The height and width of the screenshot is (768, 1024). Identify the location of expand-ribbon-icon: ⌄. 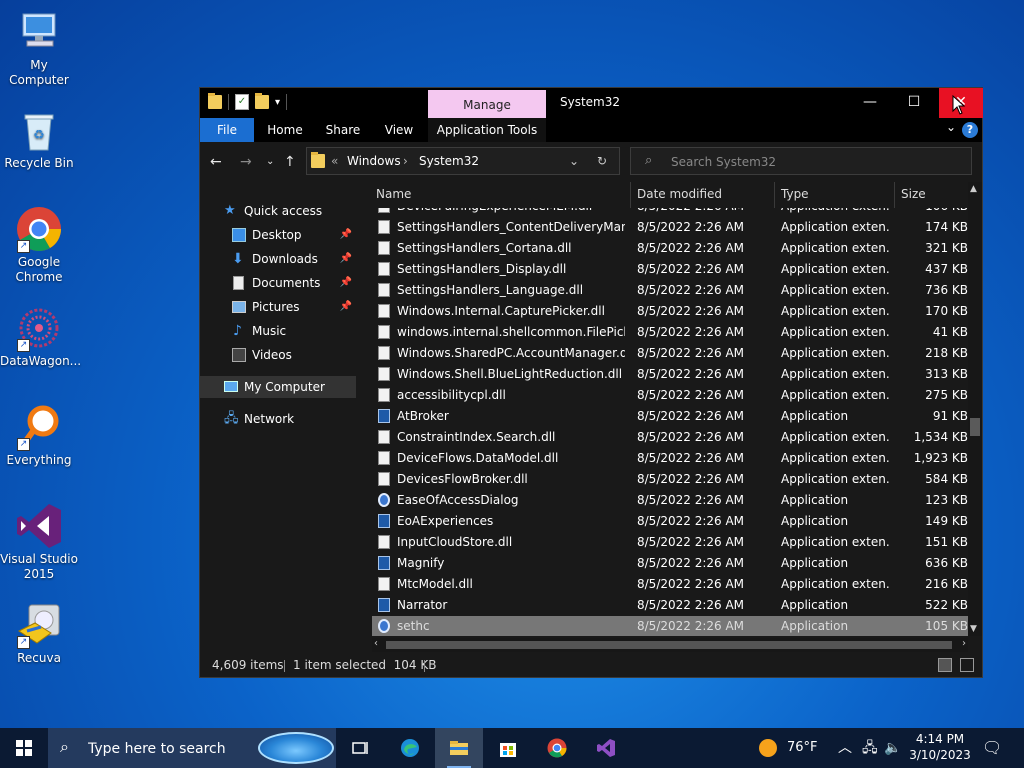
(951, 127).